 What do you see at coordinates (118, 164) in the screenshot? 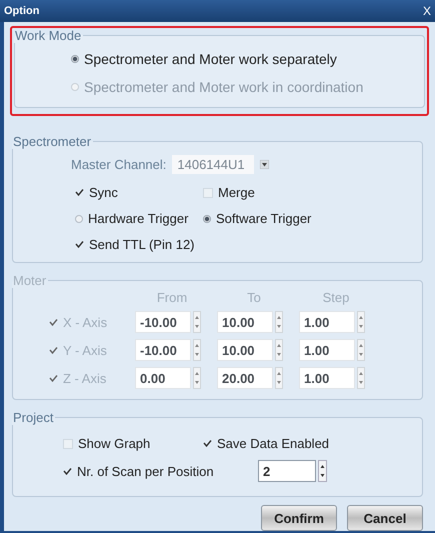
I see `field-label: Master Channel:` at bounding box center [118, 164].